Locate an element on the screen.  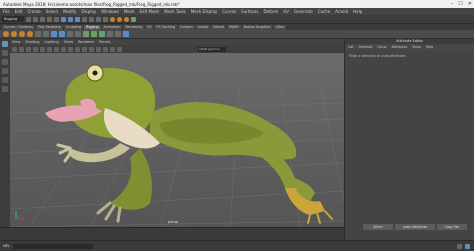
ik-handle-icon is located at coordinates (14, 34).